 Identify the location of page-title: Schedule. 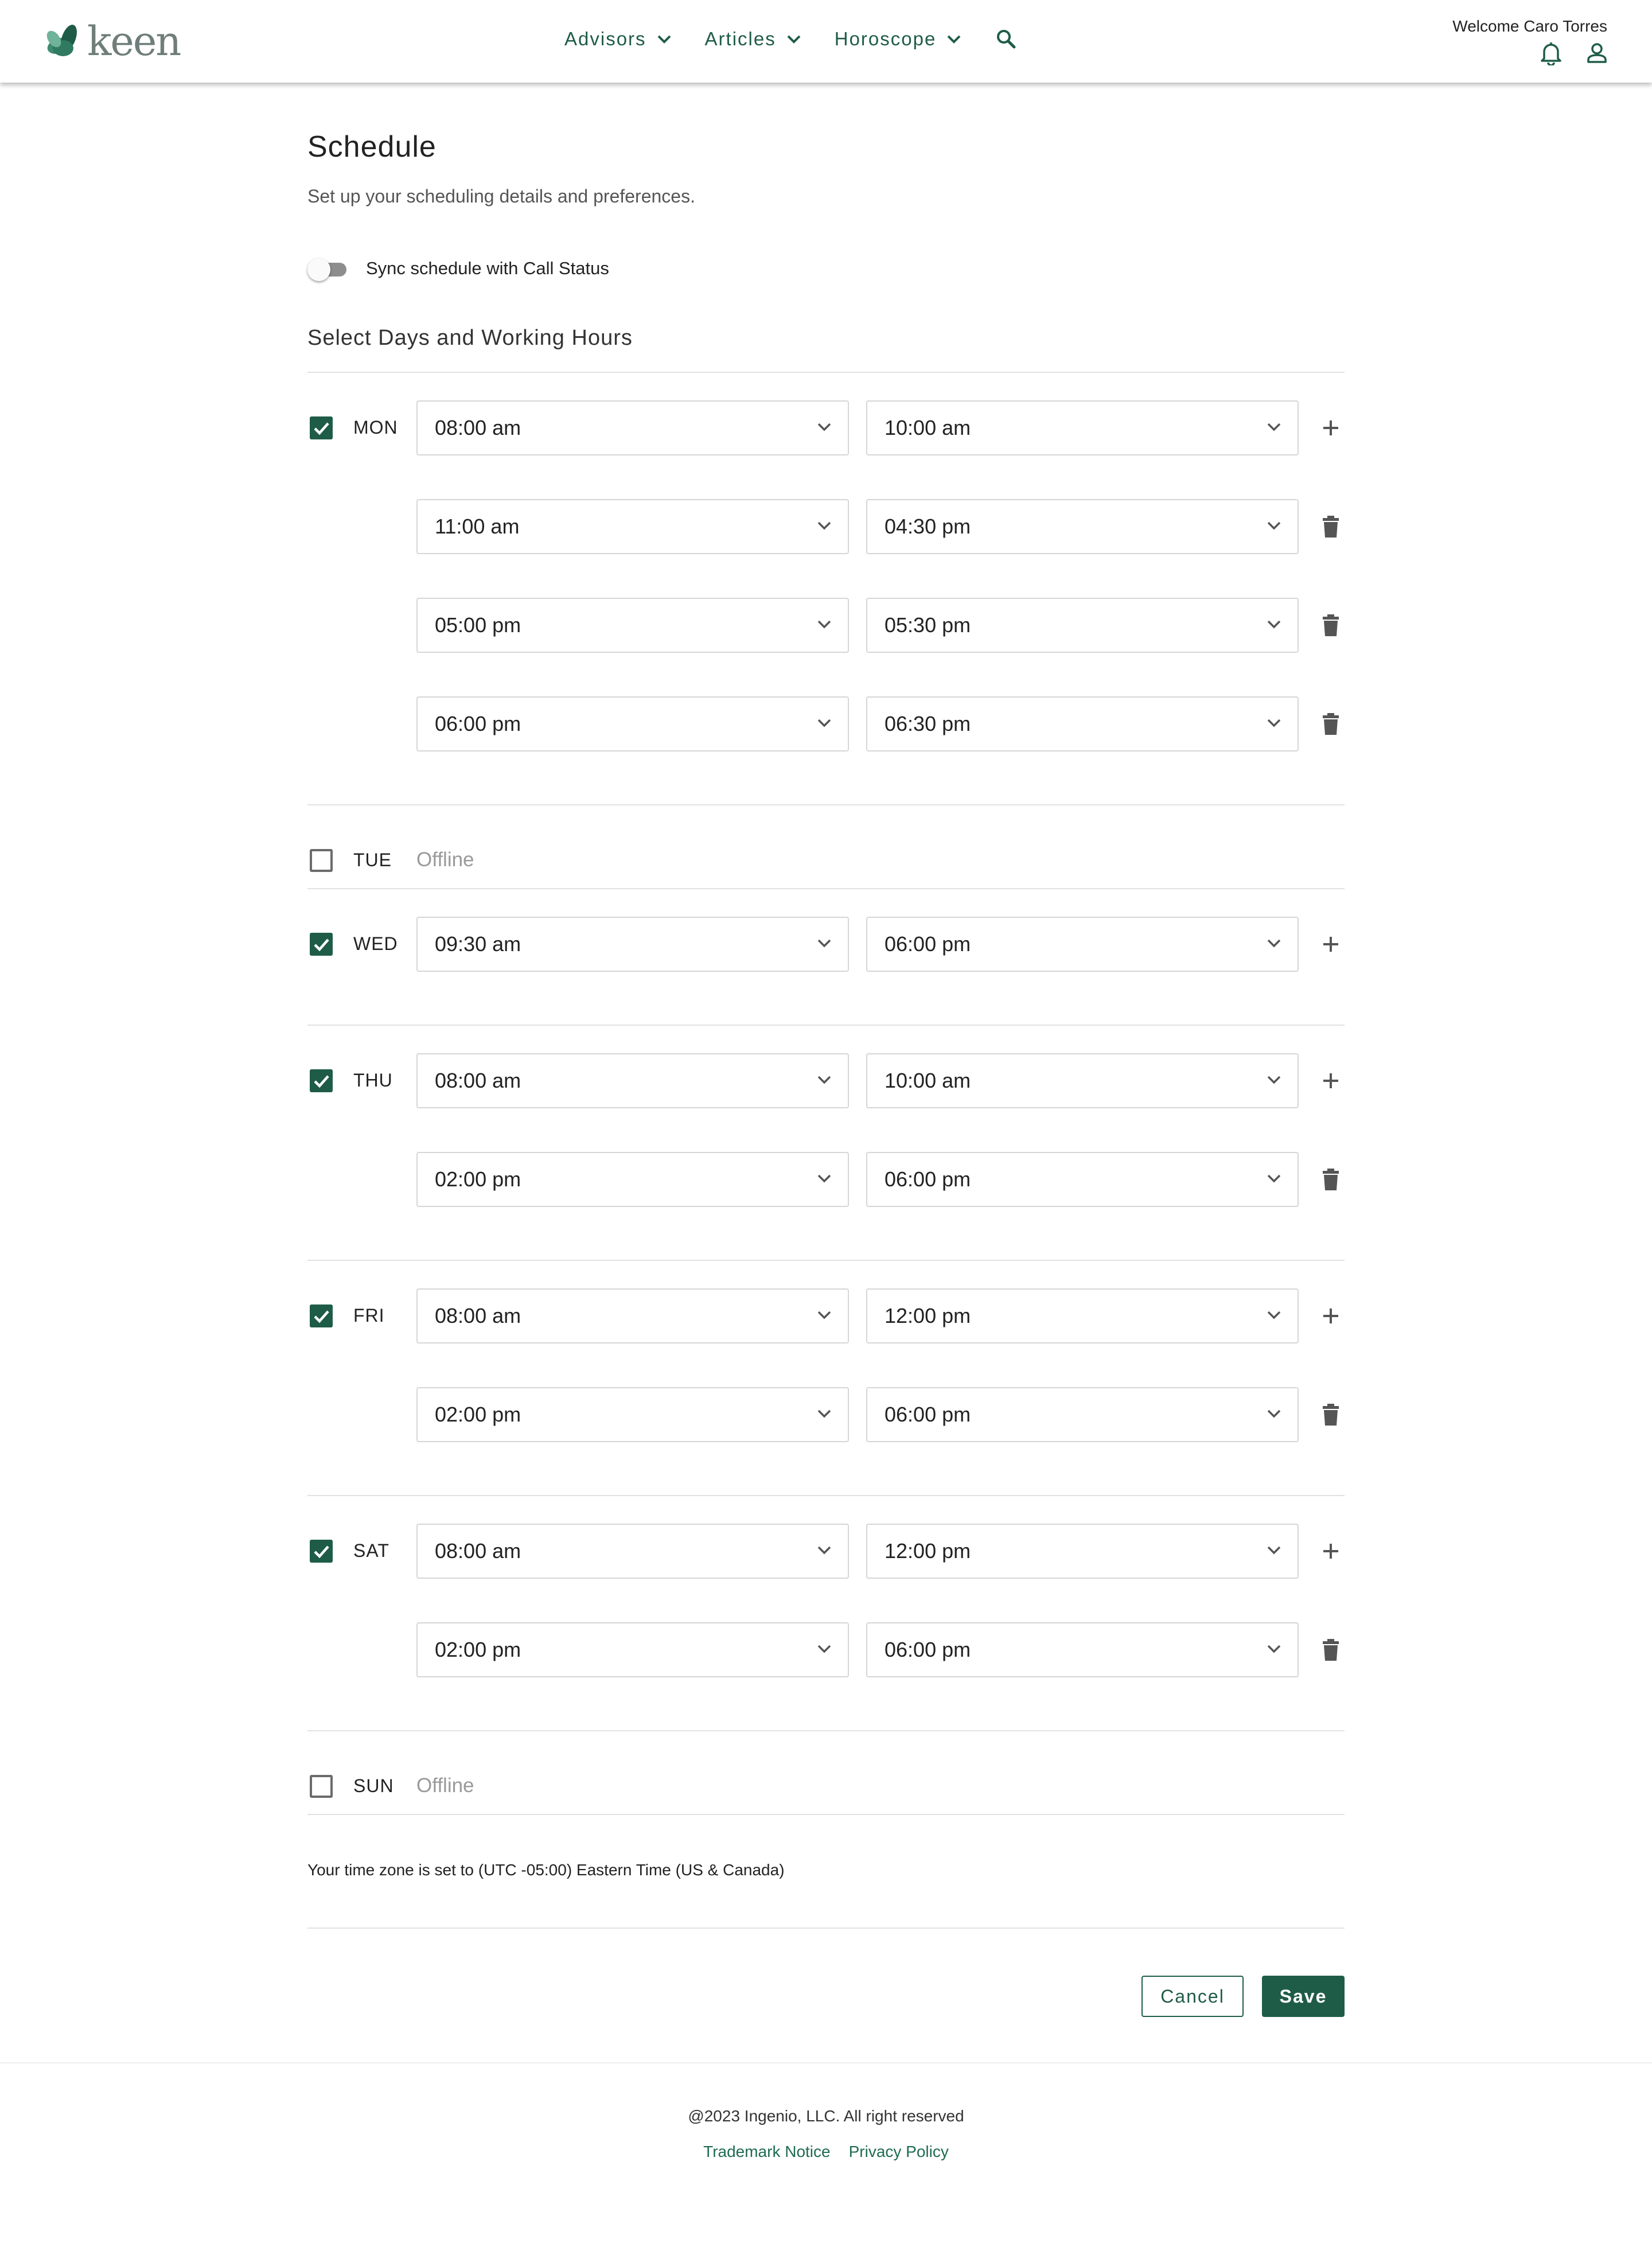
(372, 146).